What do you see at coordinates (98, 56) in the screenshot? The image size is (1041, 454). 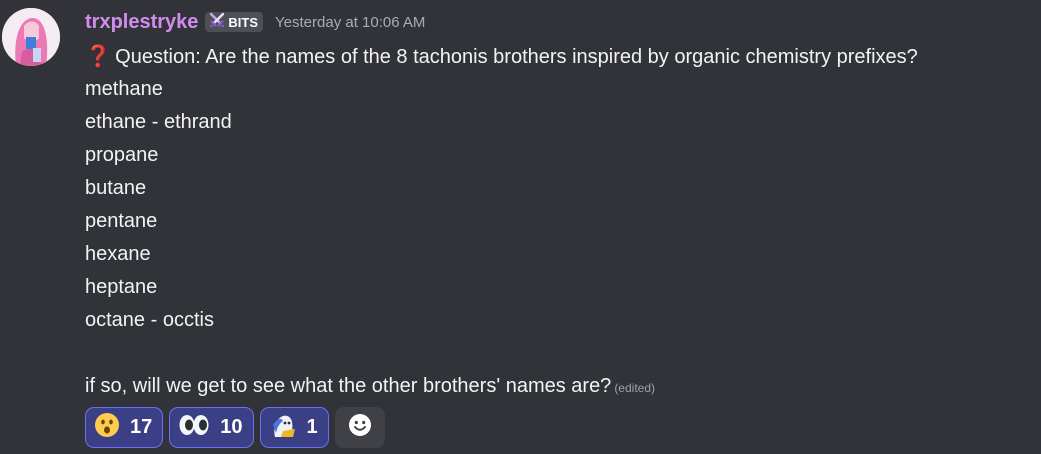 I see `question-mark-icon: ❓` at bounding box center [98, 56].